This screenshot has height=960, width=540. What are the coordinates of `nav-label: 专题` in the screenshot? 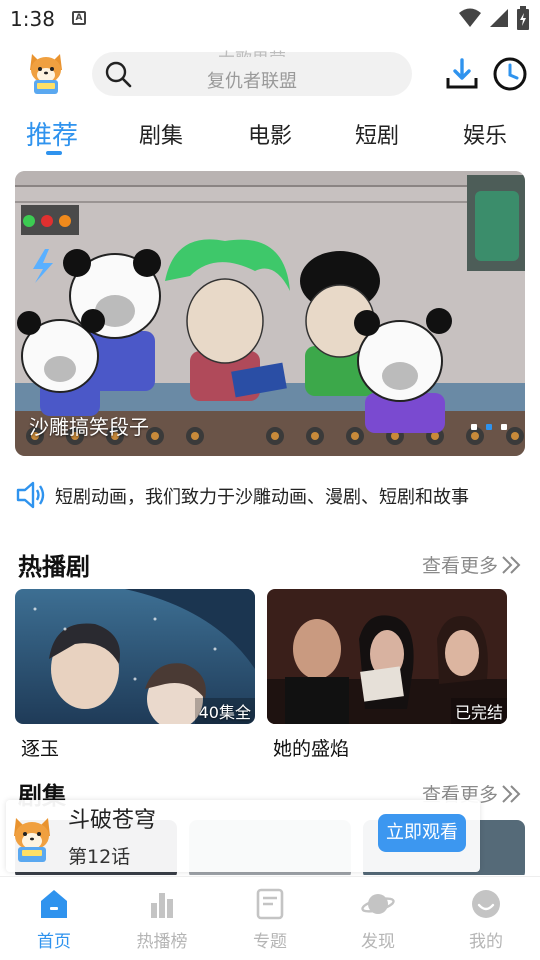 It's located at (270, 942).